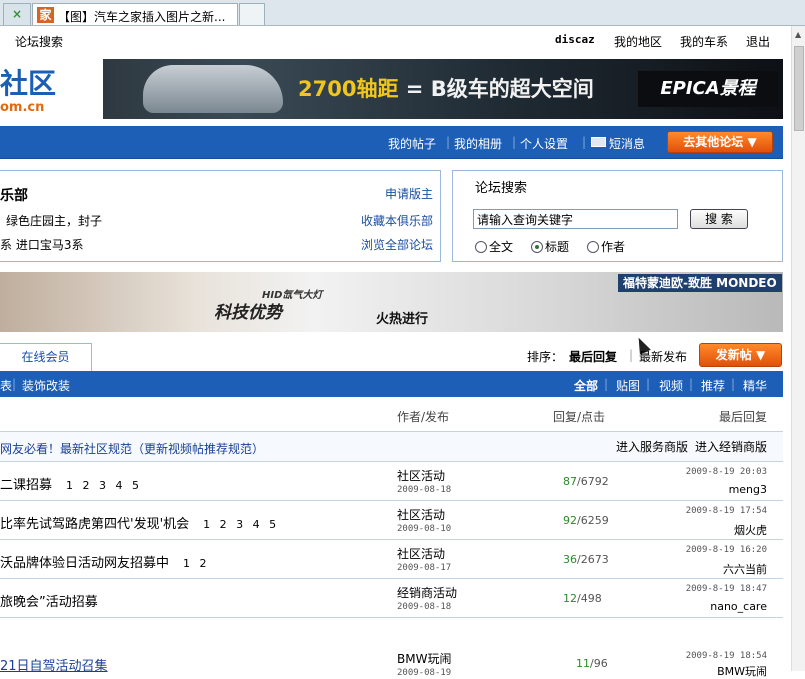 The image size is (805, 679). I want to click on banner-brand-logo: EPICA景程, so click(708, 89).